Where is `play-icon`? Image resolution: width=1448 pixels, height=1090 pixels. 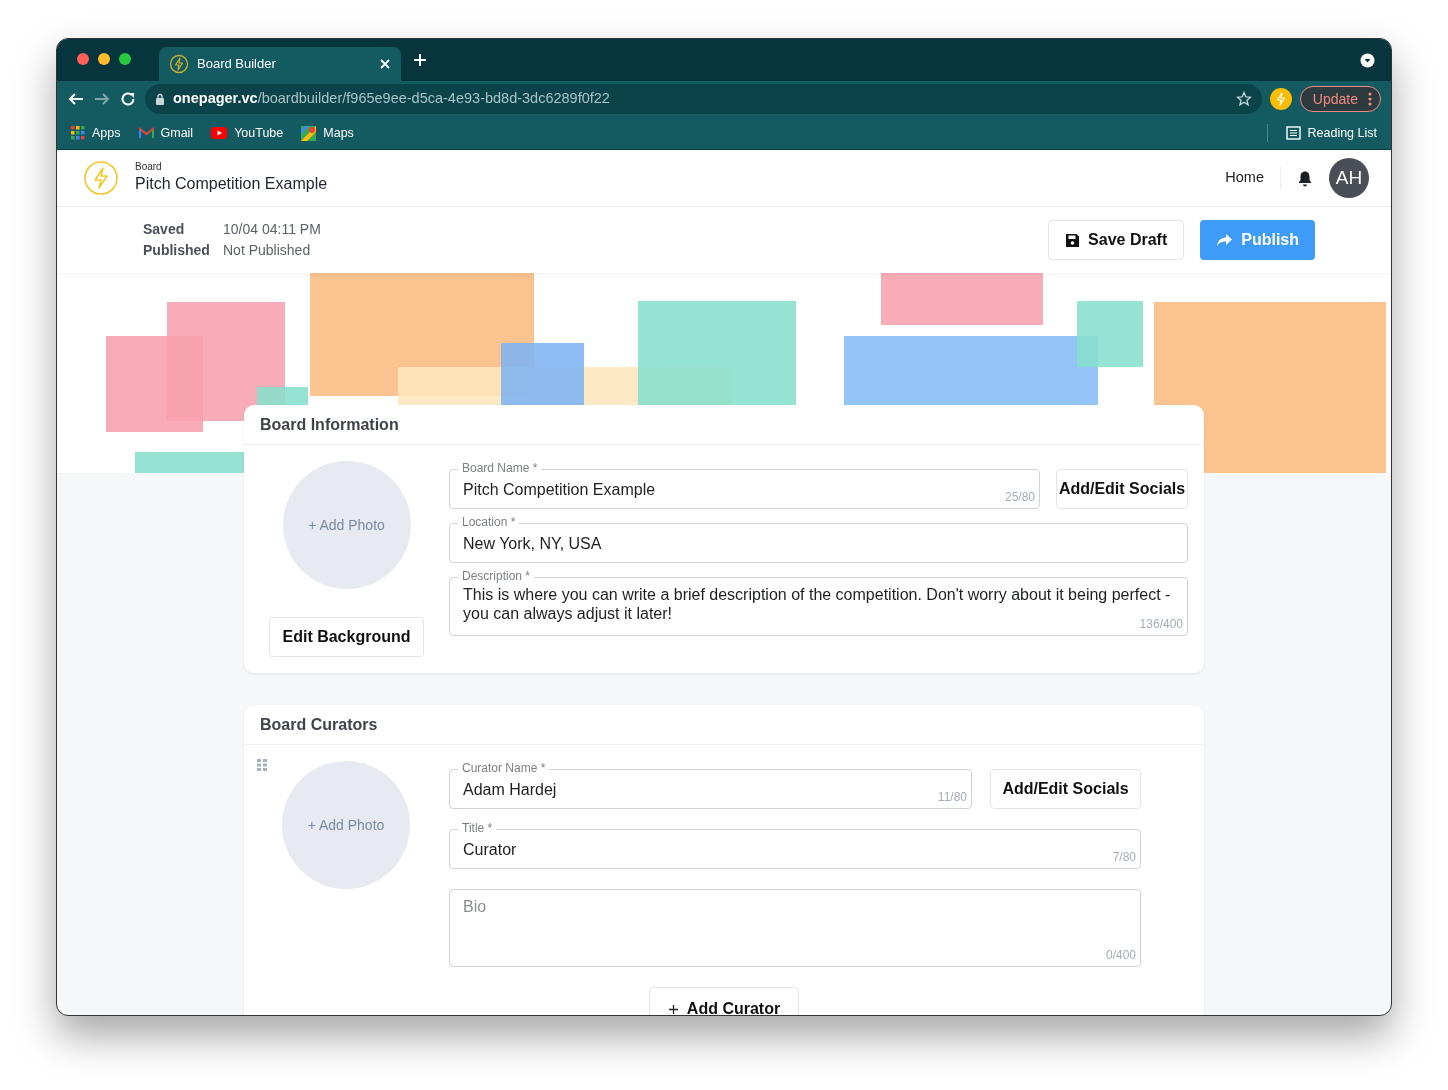
play-icon is located at coordinates (219, 133).